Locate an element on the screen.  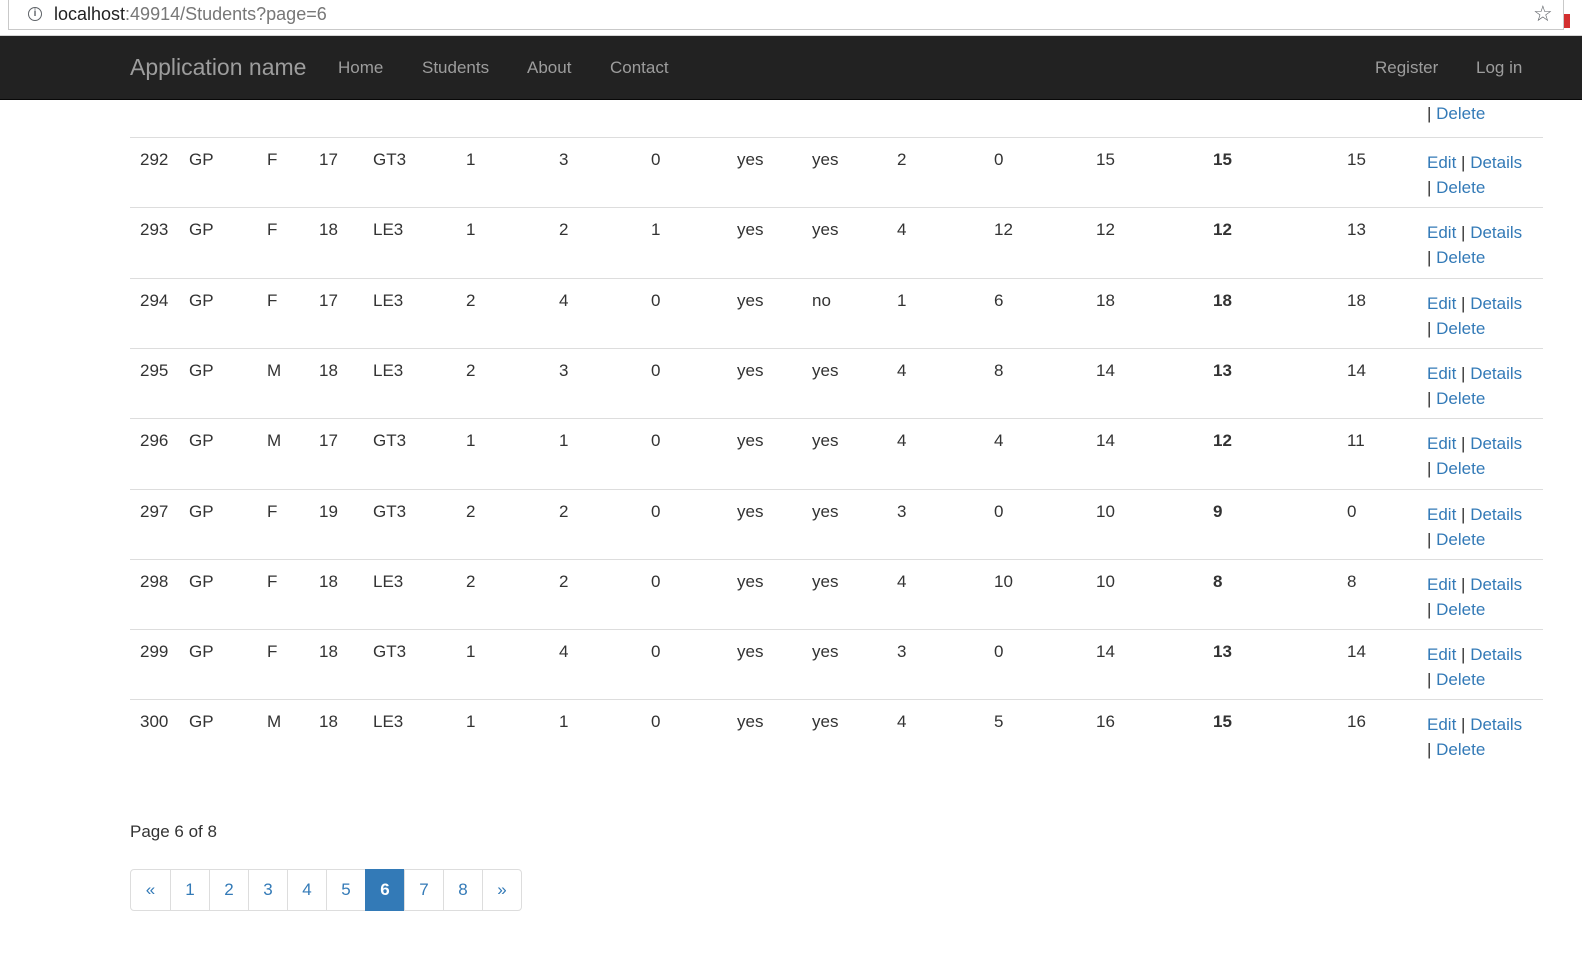
page-2-button: 2 is located at coordinates (229, 890).